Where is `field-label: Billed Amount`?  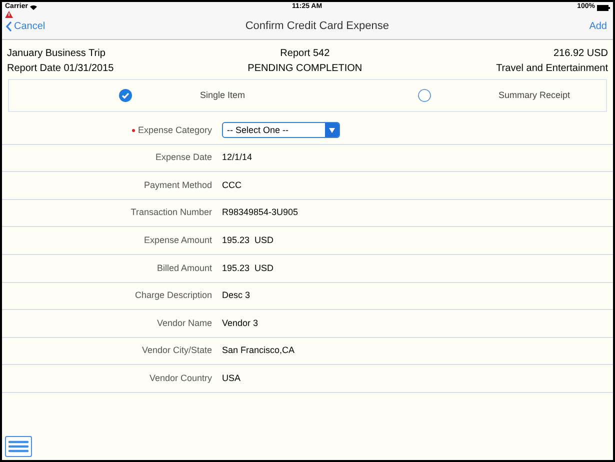
field-label: Billed Amount is located at coordinates (184, 268).